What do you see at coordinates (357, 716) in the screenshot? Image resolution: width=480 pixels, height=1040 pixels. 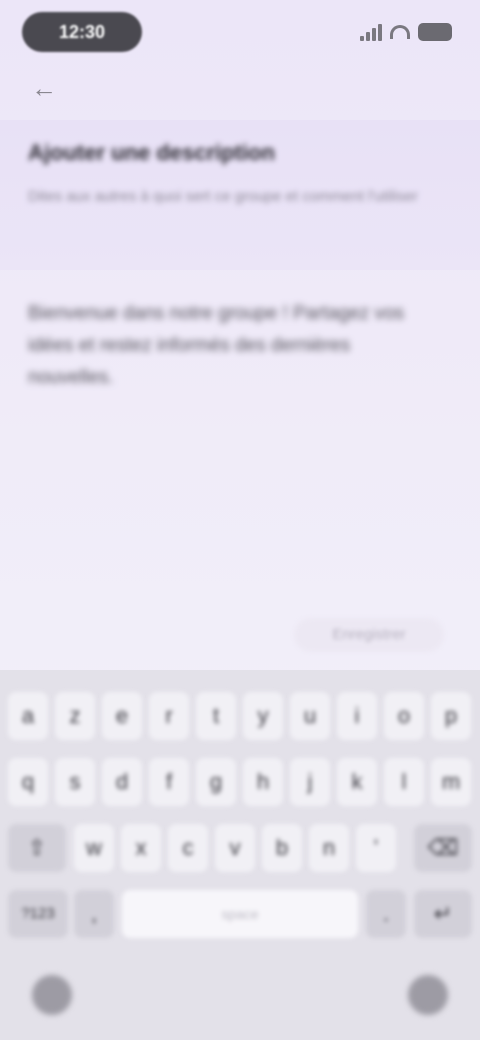 I see `key: i` at bounding box center [357, 716].